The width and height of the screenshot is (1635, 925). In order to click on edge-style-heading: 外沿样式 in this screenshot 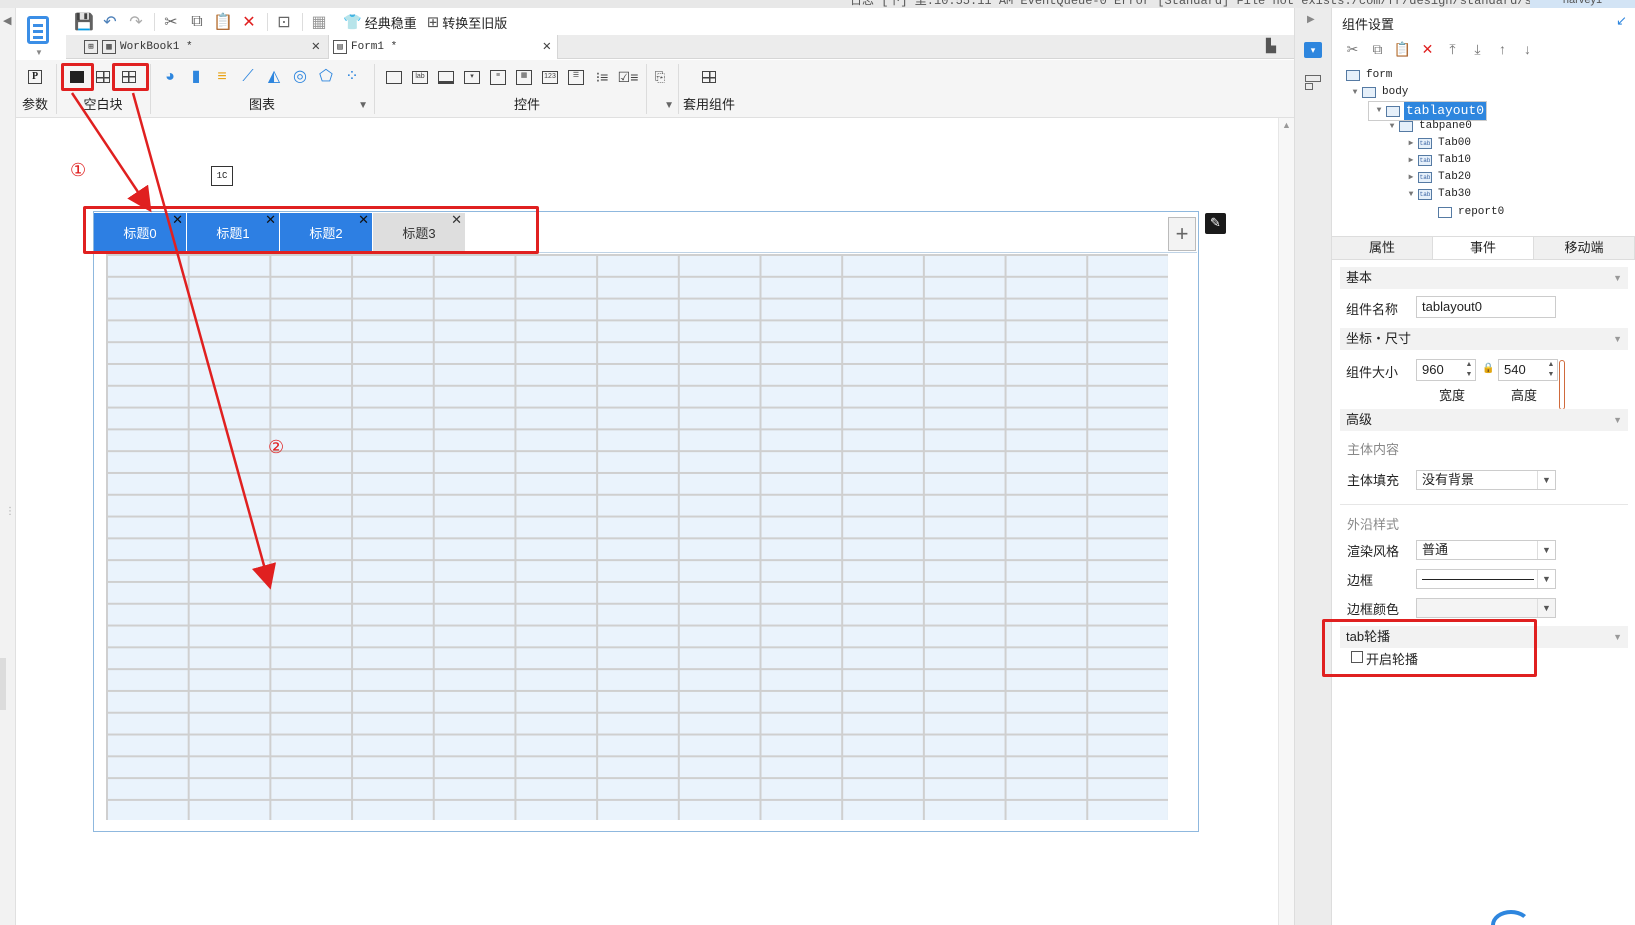, I will do `click(1373, 524)`.